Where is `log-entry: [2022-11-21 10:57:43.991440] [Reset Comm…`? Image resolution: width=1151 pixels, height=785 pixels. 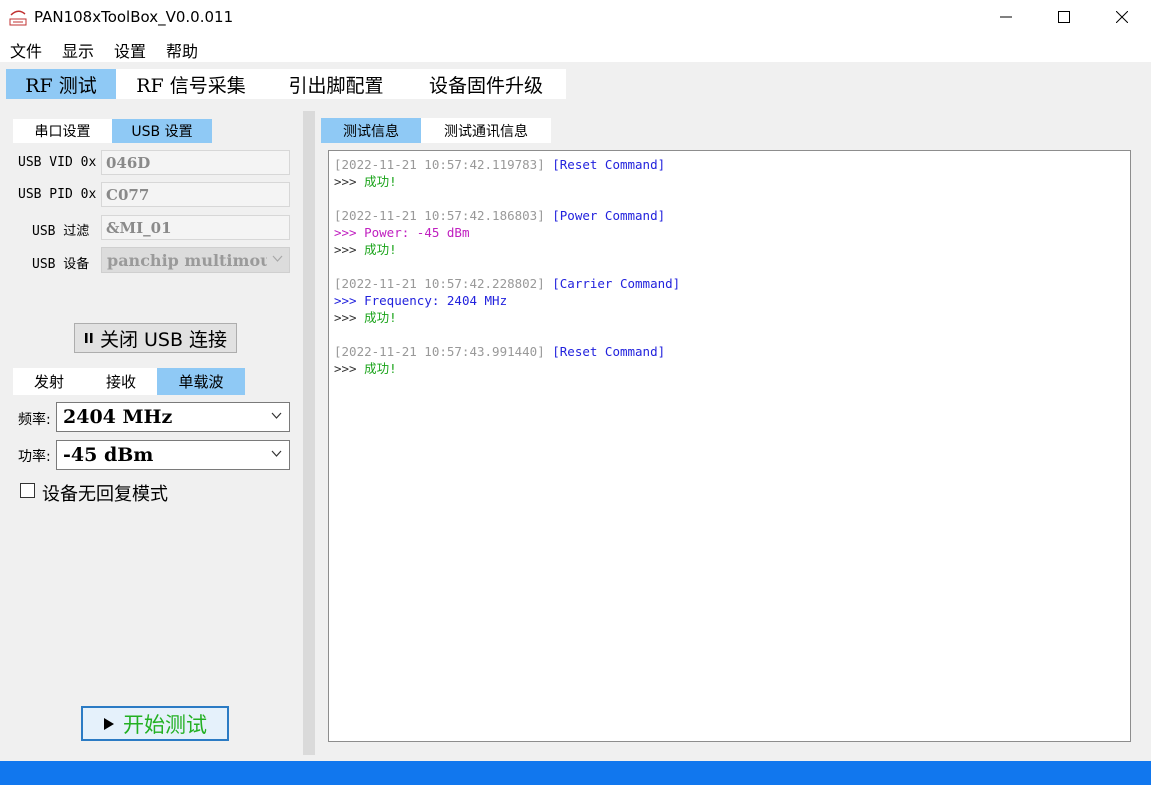 log-entry: [2022-11-21 10:57:43.991440] [Reset Comm… is located at coordinates (729, 360).